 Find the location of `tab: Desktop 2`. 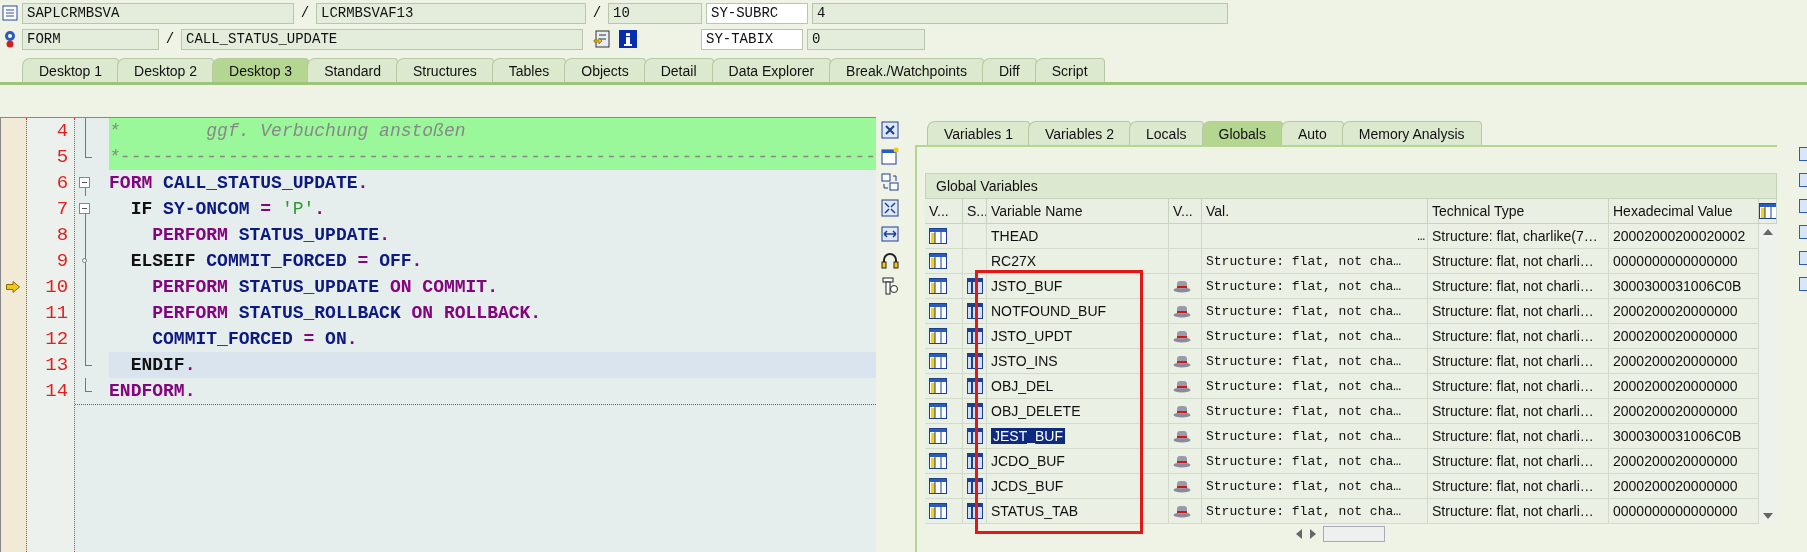

tab: Desktop 2 is located at coordinates (166, 70).